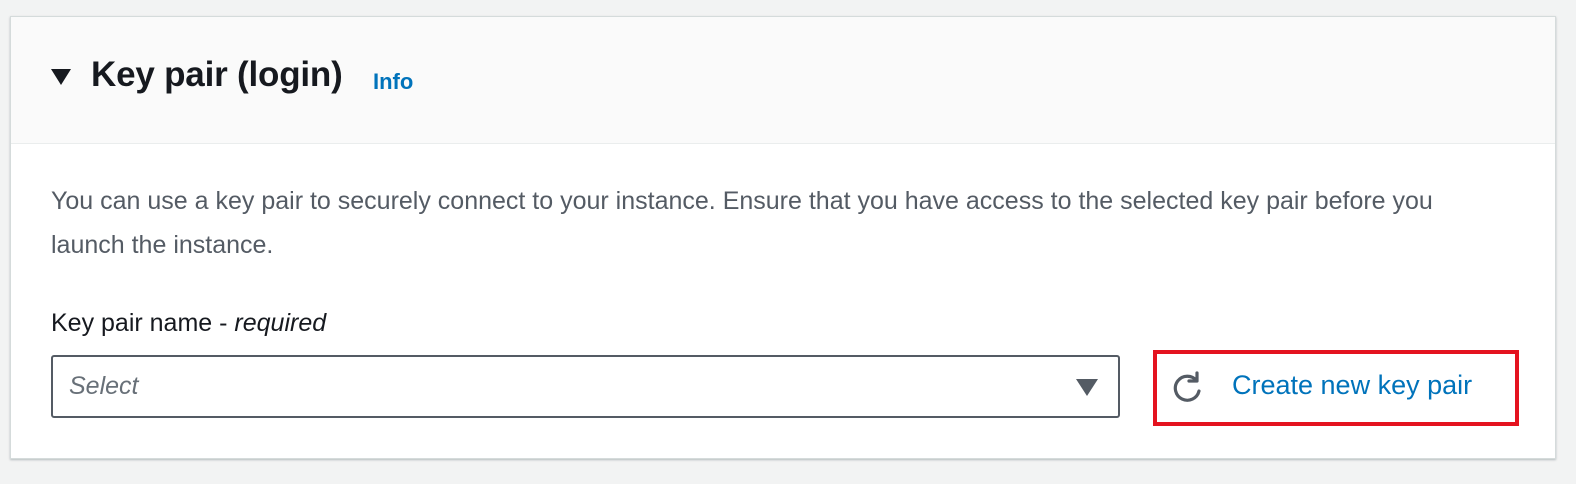  I want to click on key-pair-select: Select, so click(585, 386).